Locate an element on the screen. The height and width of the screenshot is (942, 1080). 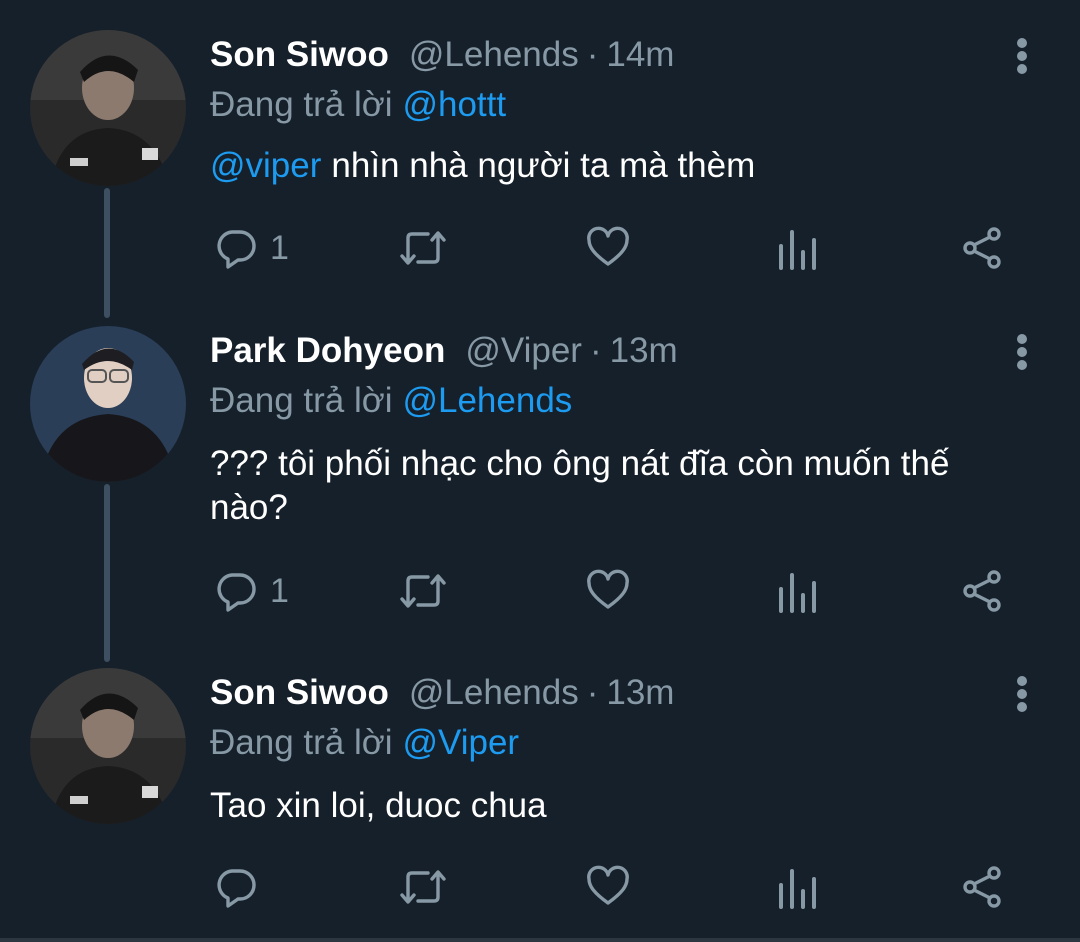
tweet-text: @viper nhìn nhà người ta mà thèm is located at coordinates (620, 166).